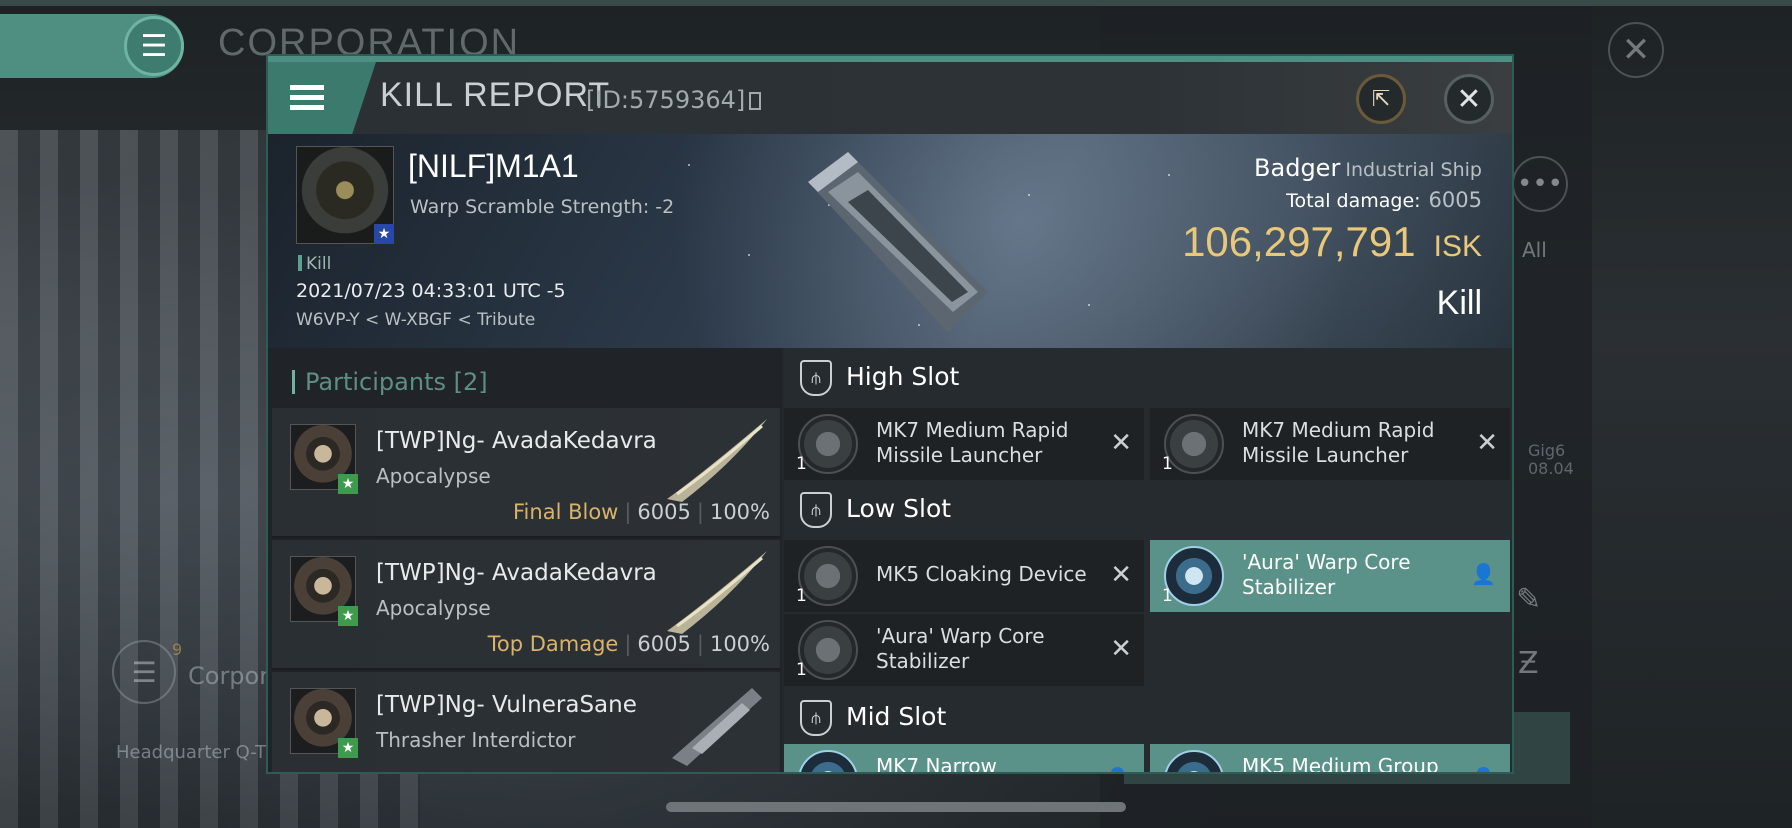 Image resolution: width=1792 pixels, height=828 pixels. I want to click on participants-heading: Participants [2], so click(390, 382).